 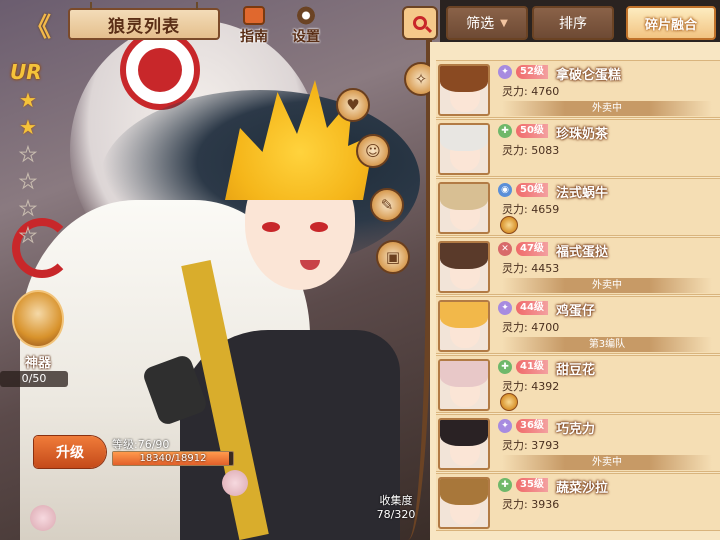 I want to click on fragment-fusion-label: 碎片融合, so click(x=670, y=25).